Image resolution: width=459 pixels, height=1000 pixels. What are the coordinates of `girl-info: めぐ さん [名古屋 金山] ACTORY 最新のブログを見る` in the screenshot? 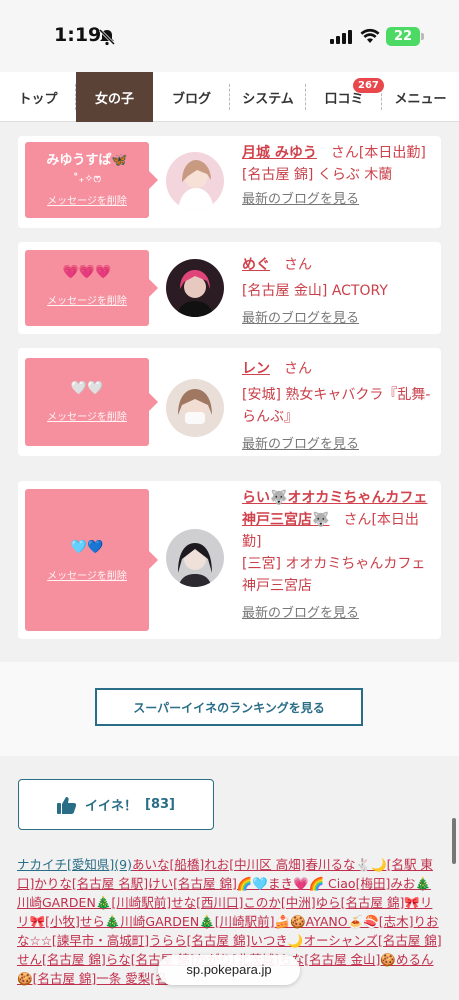 It's located at (339, 292).